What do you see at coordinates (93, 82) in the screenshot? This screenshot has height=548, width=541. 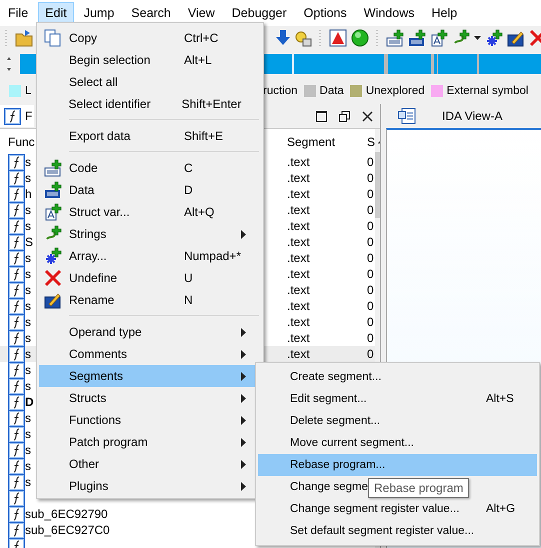 I see `menu-item: Select all` at bounding box center [93, 82].